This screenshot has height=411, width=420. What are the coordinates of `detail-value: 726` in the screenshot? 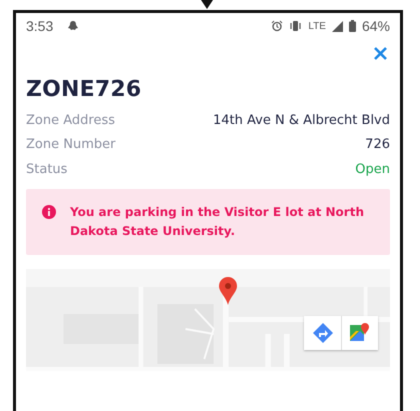 It's located at (377, 144).